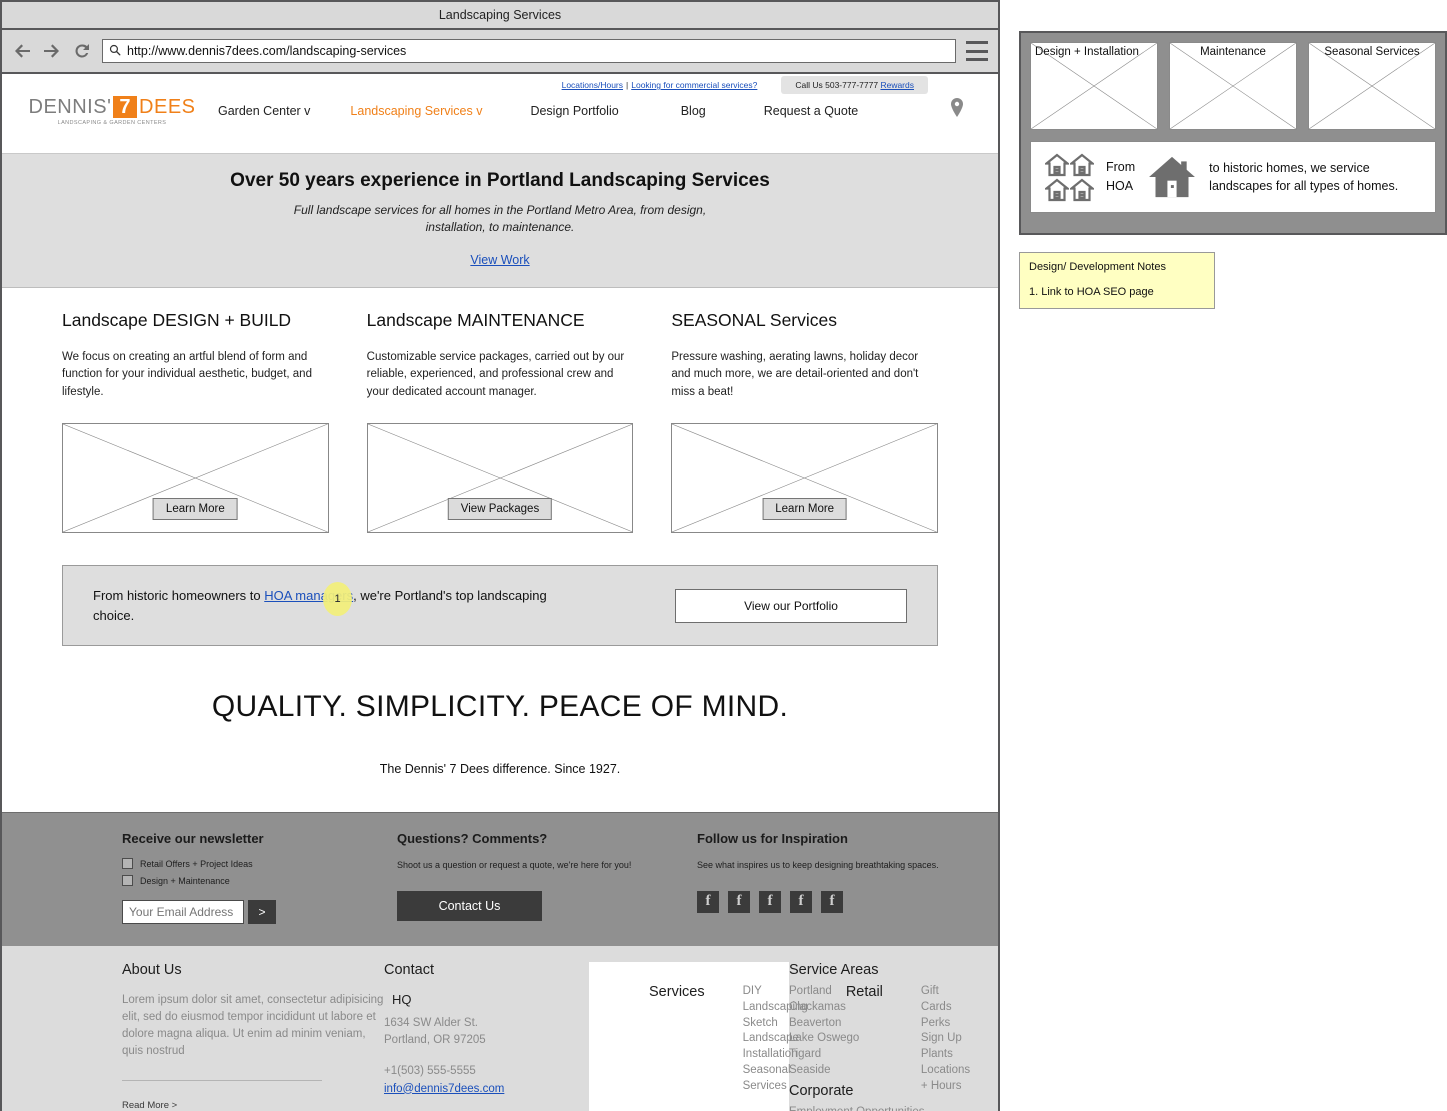 The height and width of the screenshot is (1111, 1447). What do you see at coordinates (337, 599) in the screenshot?
I see `annotation-marker-1: 1` at bounding box center [337, 599].